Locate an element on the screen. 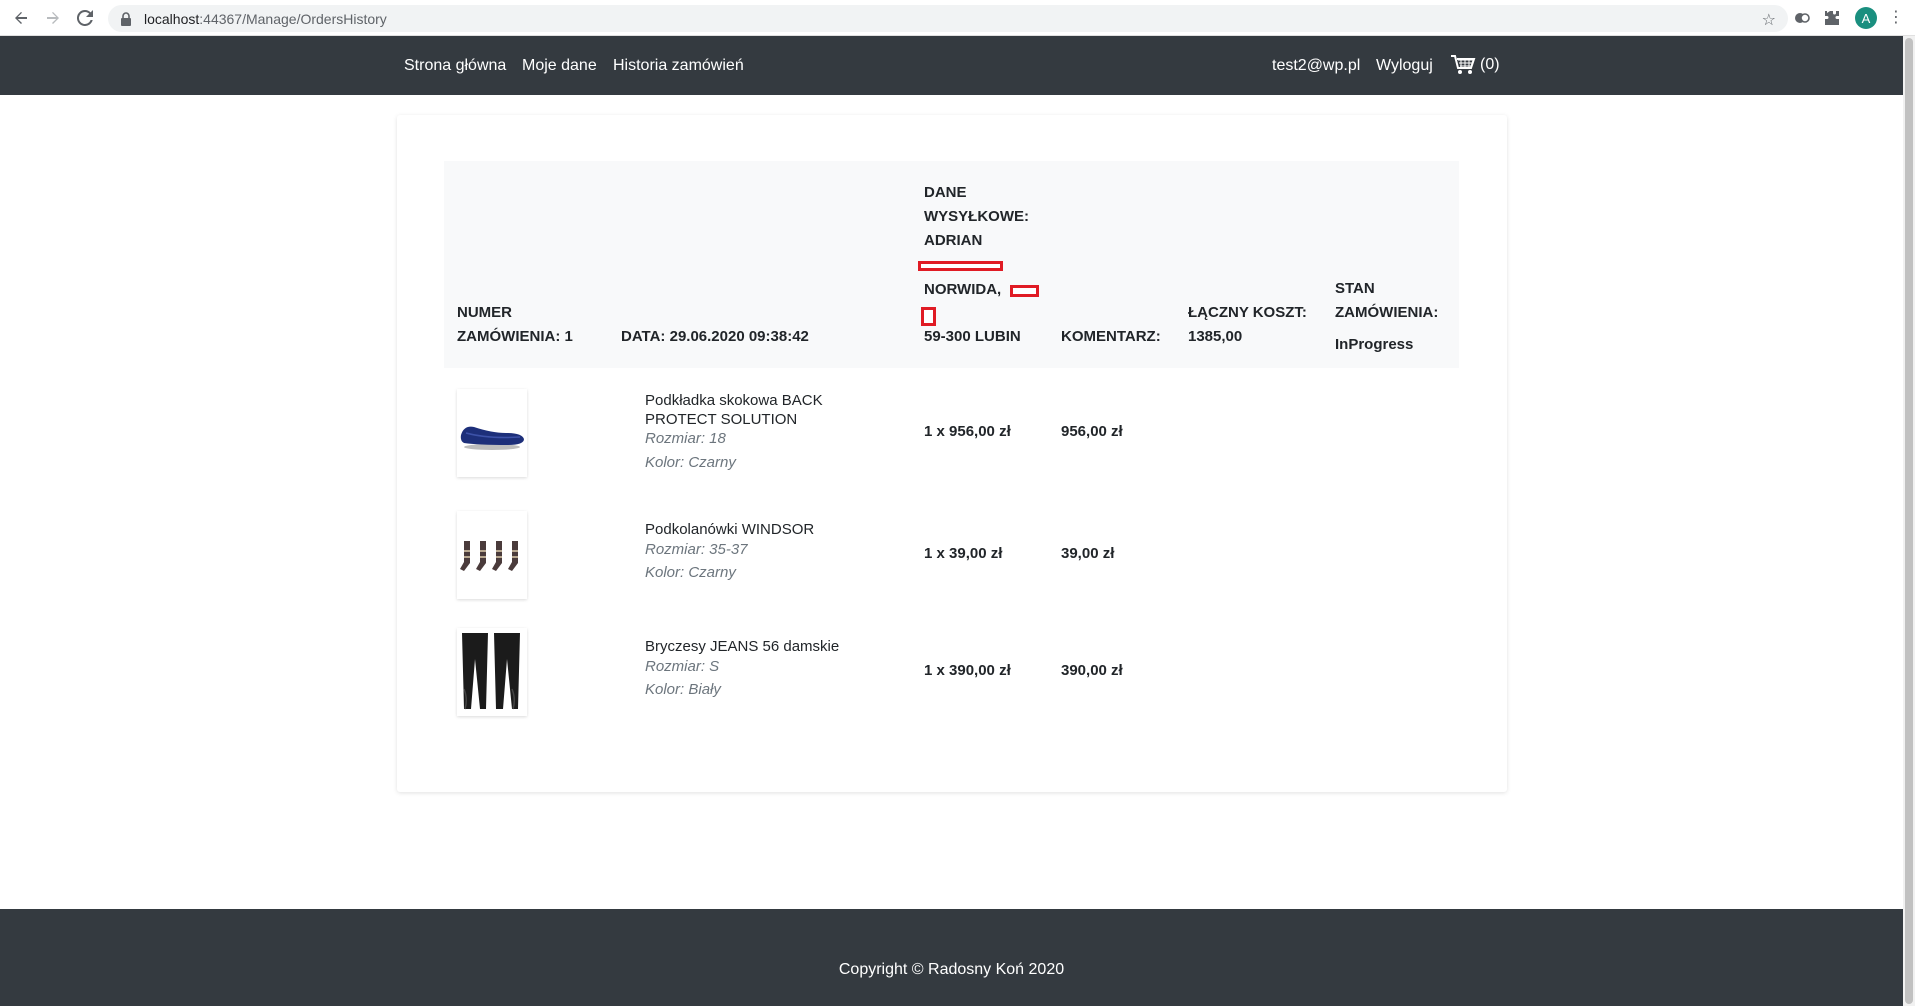 This screenshot has height=1006, width=1915. product-size: Rozmiar: 18 is located at coordinates (685, 438).